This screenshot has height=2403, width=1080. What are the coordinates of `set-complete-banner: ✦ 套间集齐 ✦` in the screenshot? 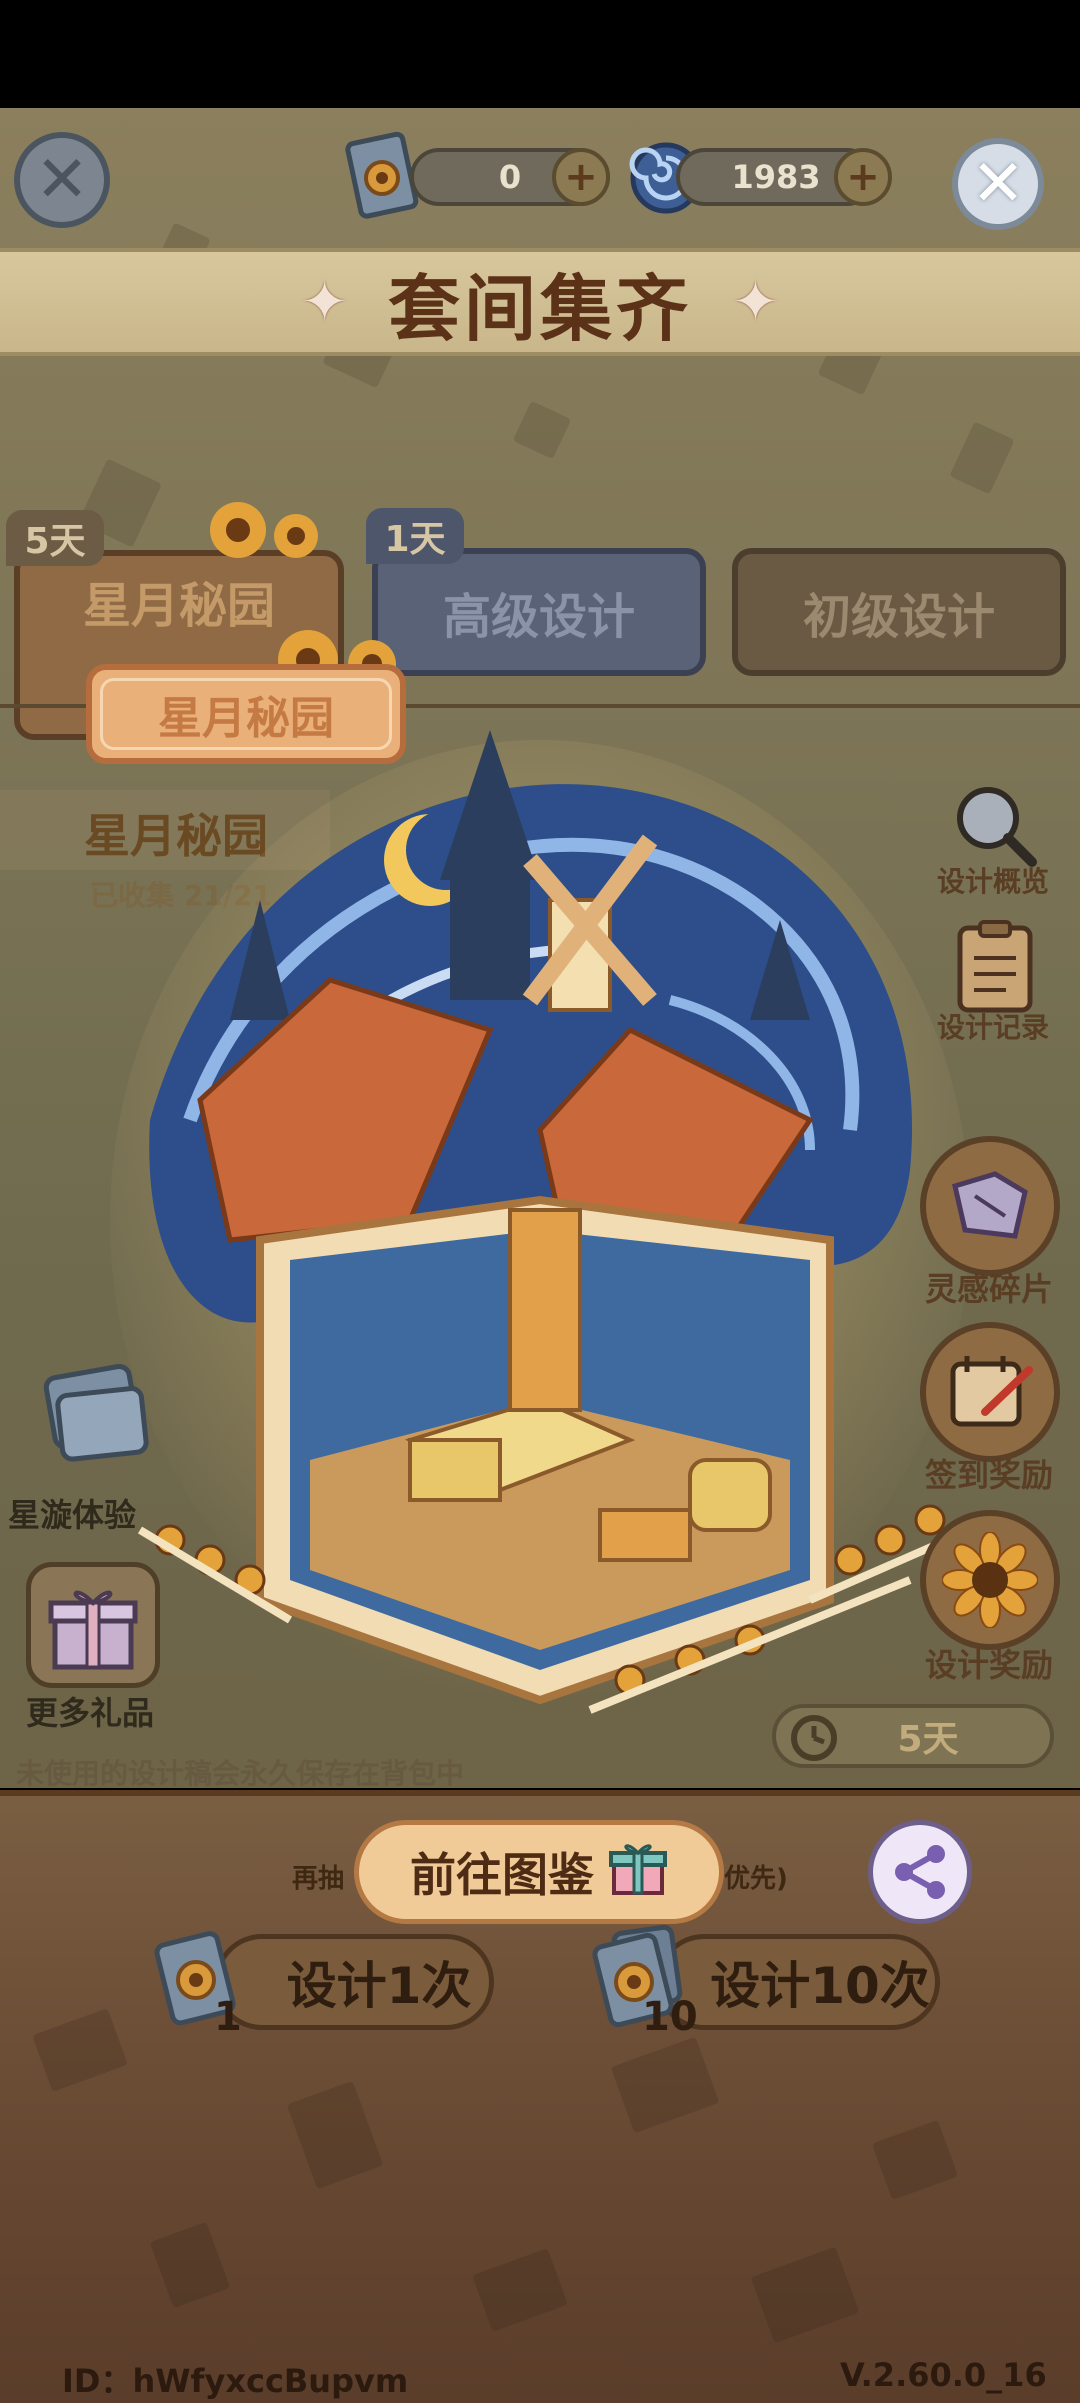 It's located at (540, 302).